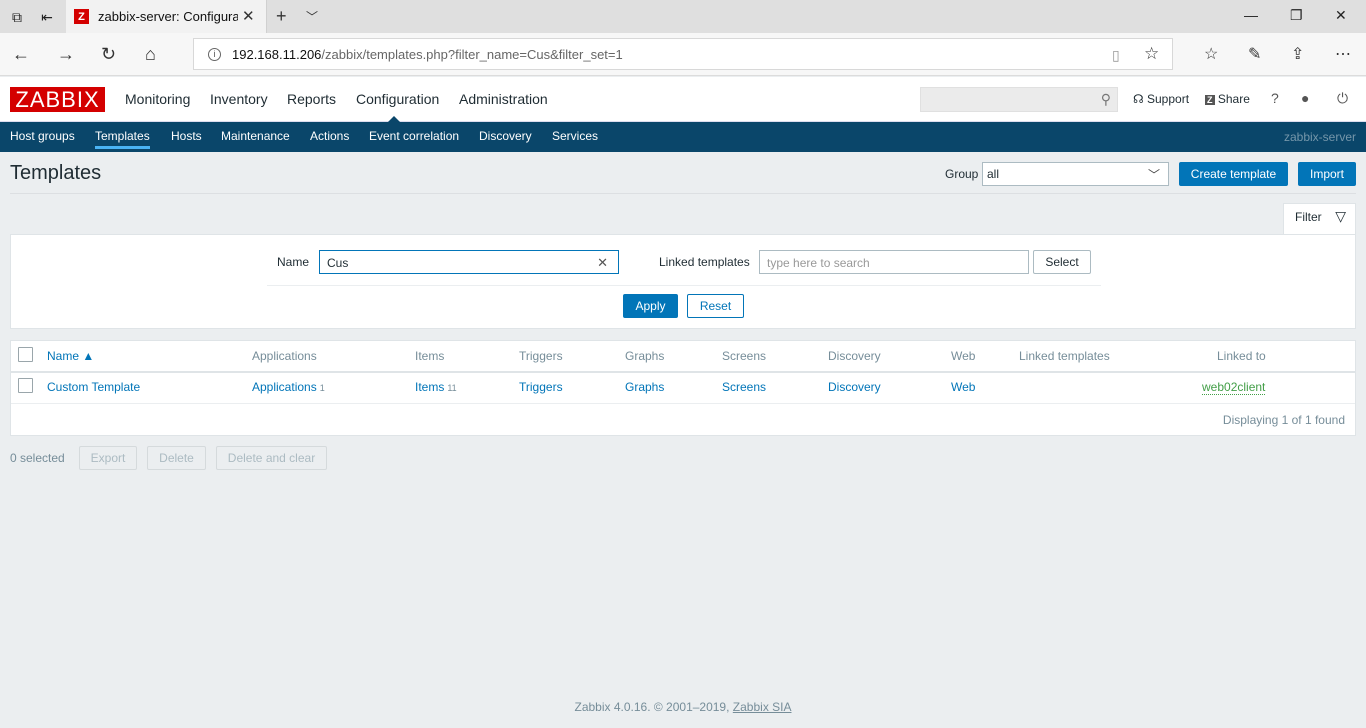 The image size is (1366, 728). Describe the element at coordinates (66, 54) in the screenshot. I see `forward-icon: →` at that location.